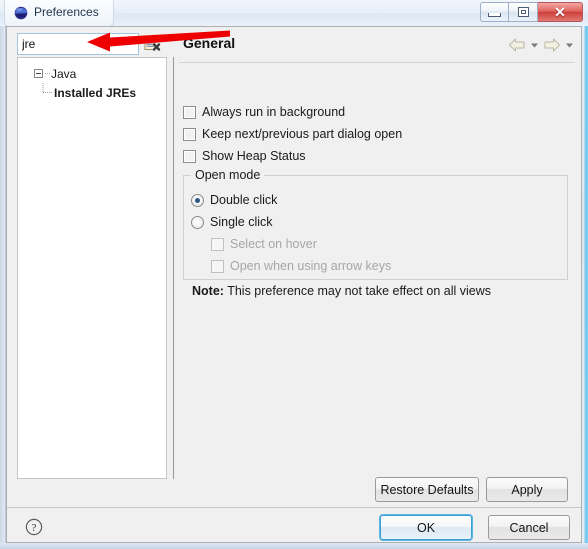 The image size is (588, 549). I want to click on tree-branch-icon, so click(47, 88).